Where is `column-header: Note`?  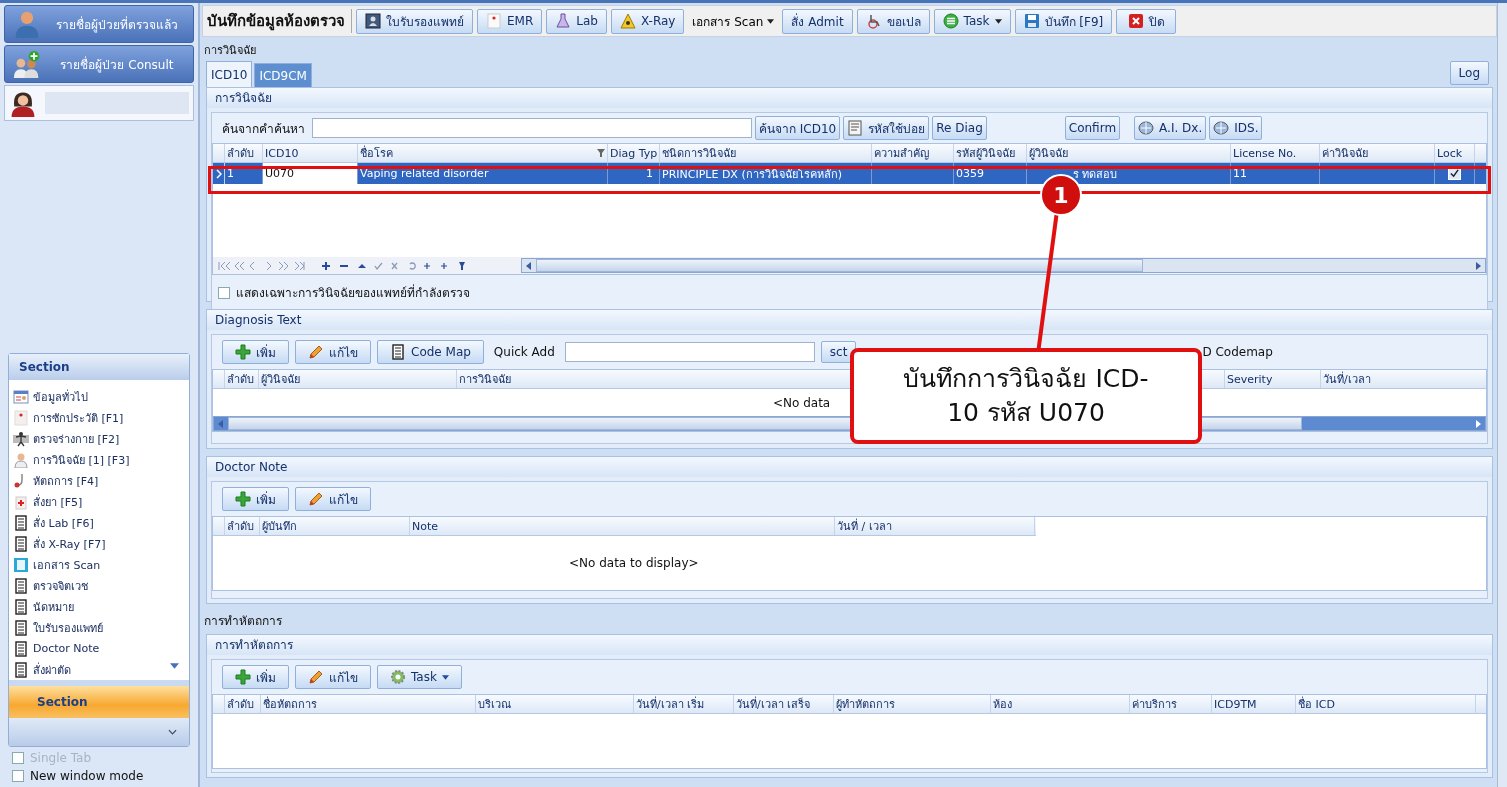
column-header: Note is located at coordinates (622, 526).